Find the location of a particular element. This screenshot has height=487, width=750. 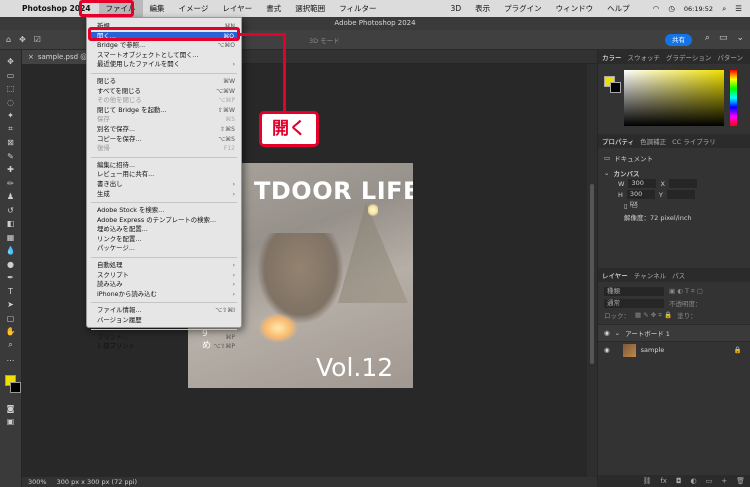

portrait-icon: ▯ is located at coordinates (626, 206).